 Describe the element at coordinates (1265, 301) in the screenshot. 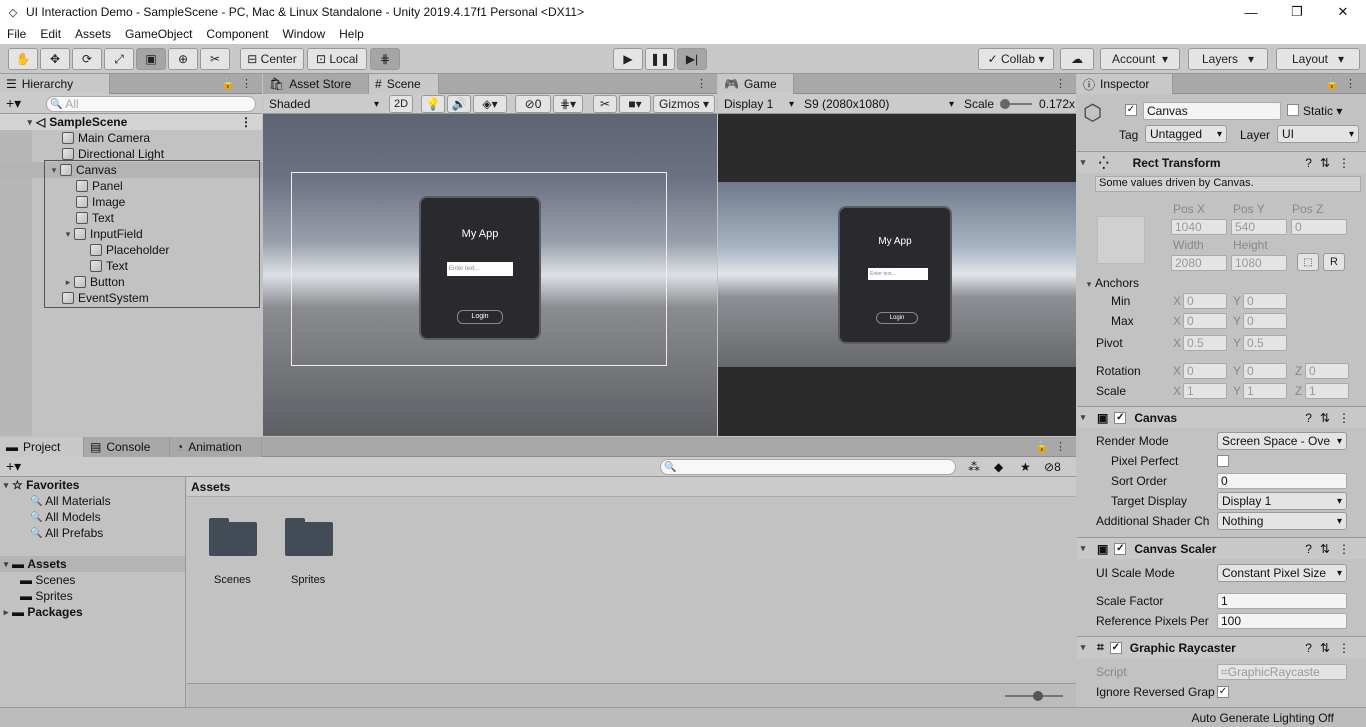

I see `anchor-min-y: 0` at that location.